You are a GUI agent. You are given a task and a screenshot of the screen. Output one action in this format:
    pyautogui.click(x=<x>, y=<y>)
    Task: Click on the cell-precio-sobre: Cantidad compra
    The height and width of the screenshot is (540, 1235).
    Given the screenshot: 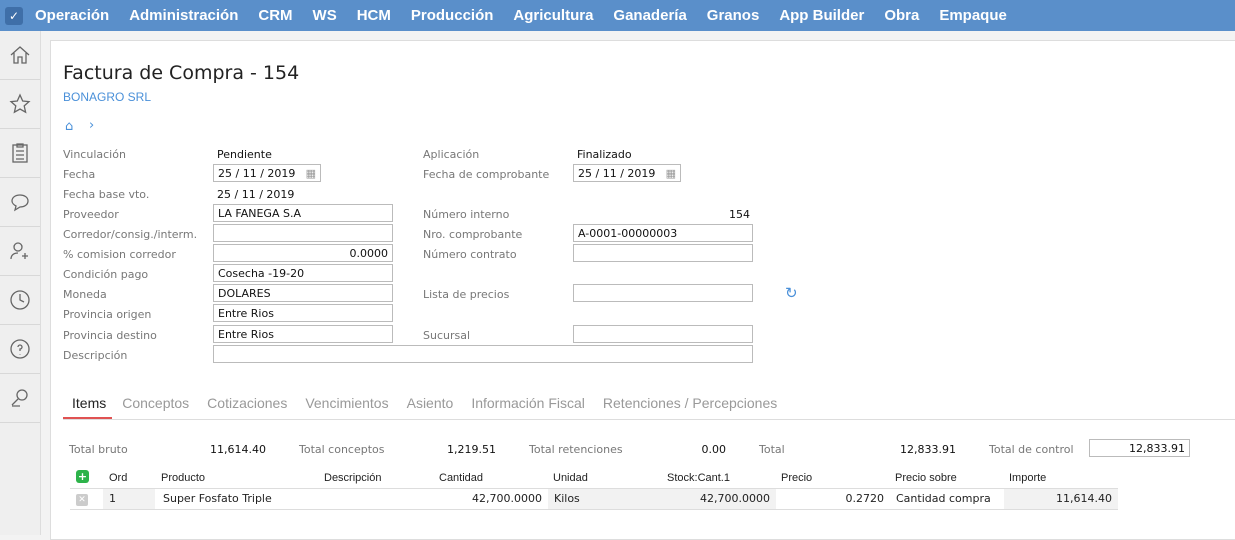 What is the action you would take?
    pyautogui.click(x=947, y=499)
    